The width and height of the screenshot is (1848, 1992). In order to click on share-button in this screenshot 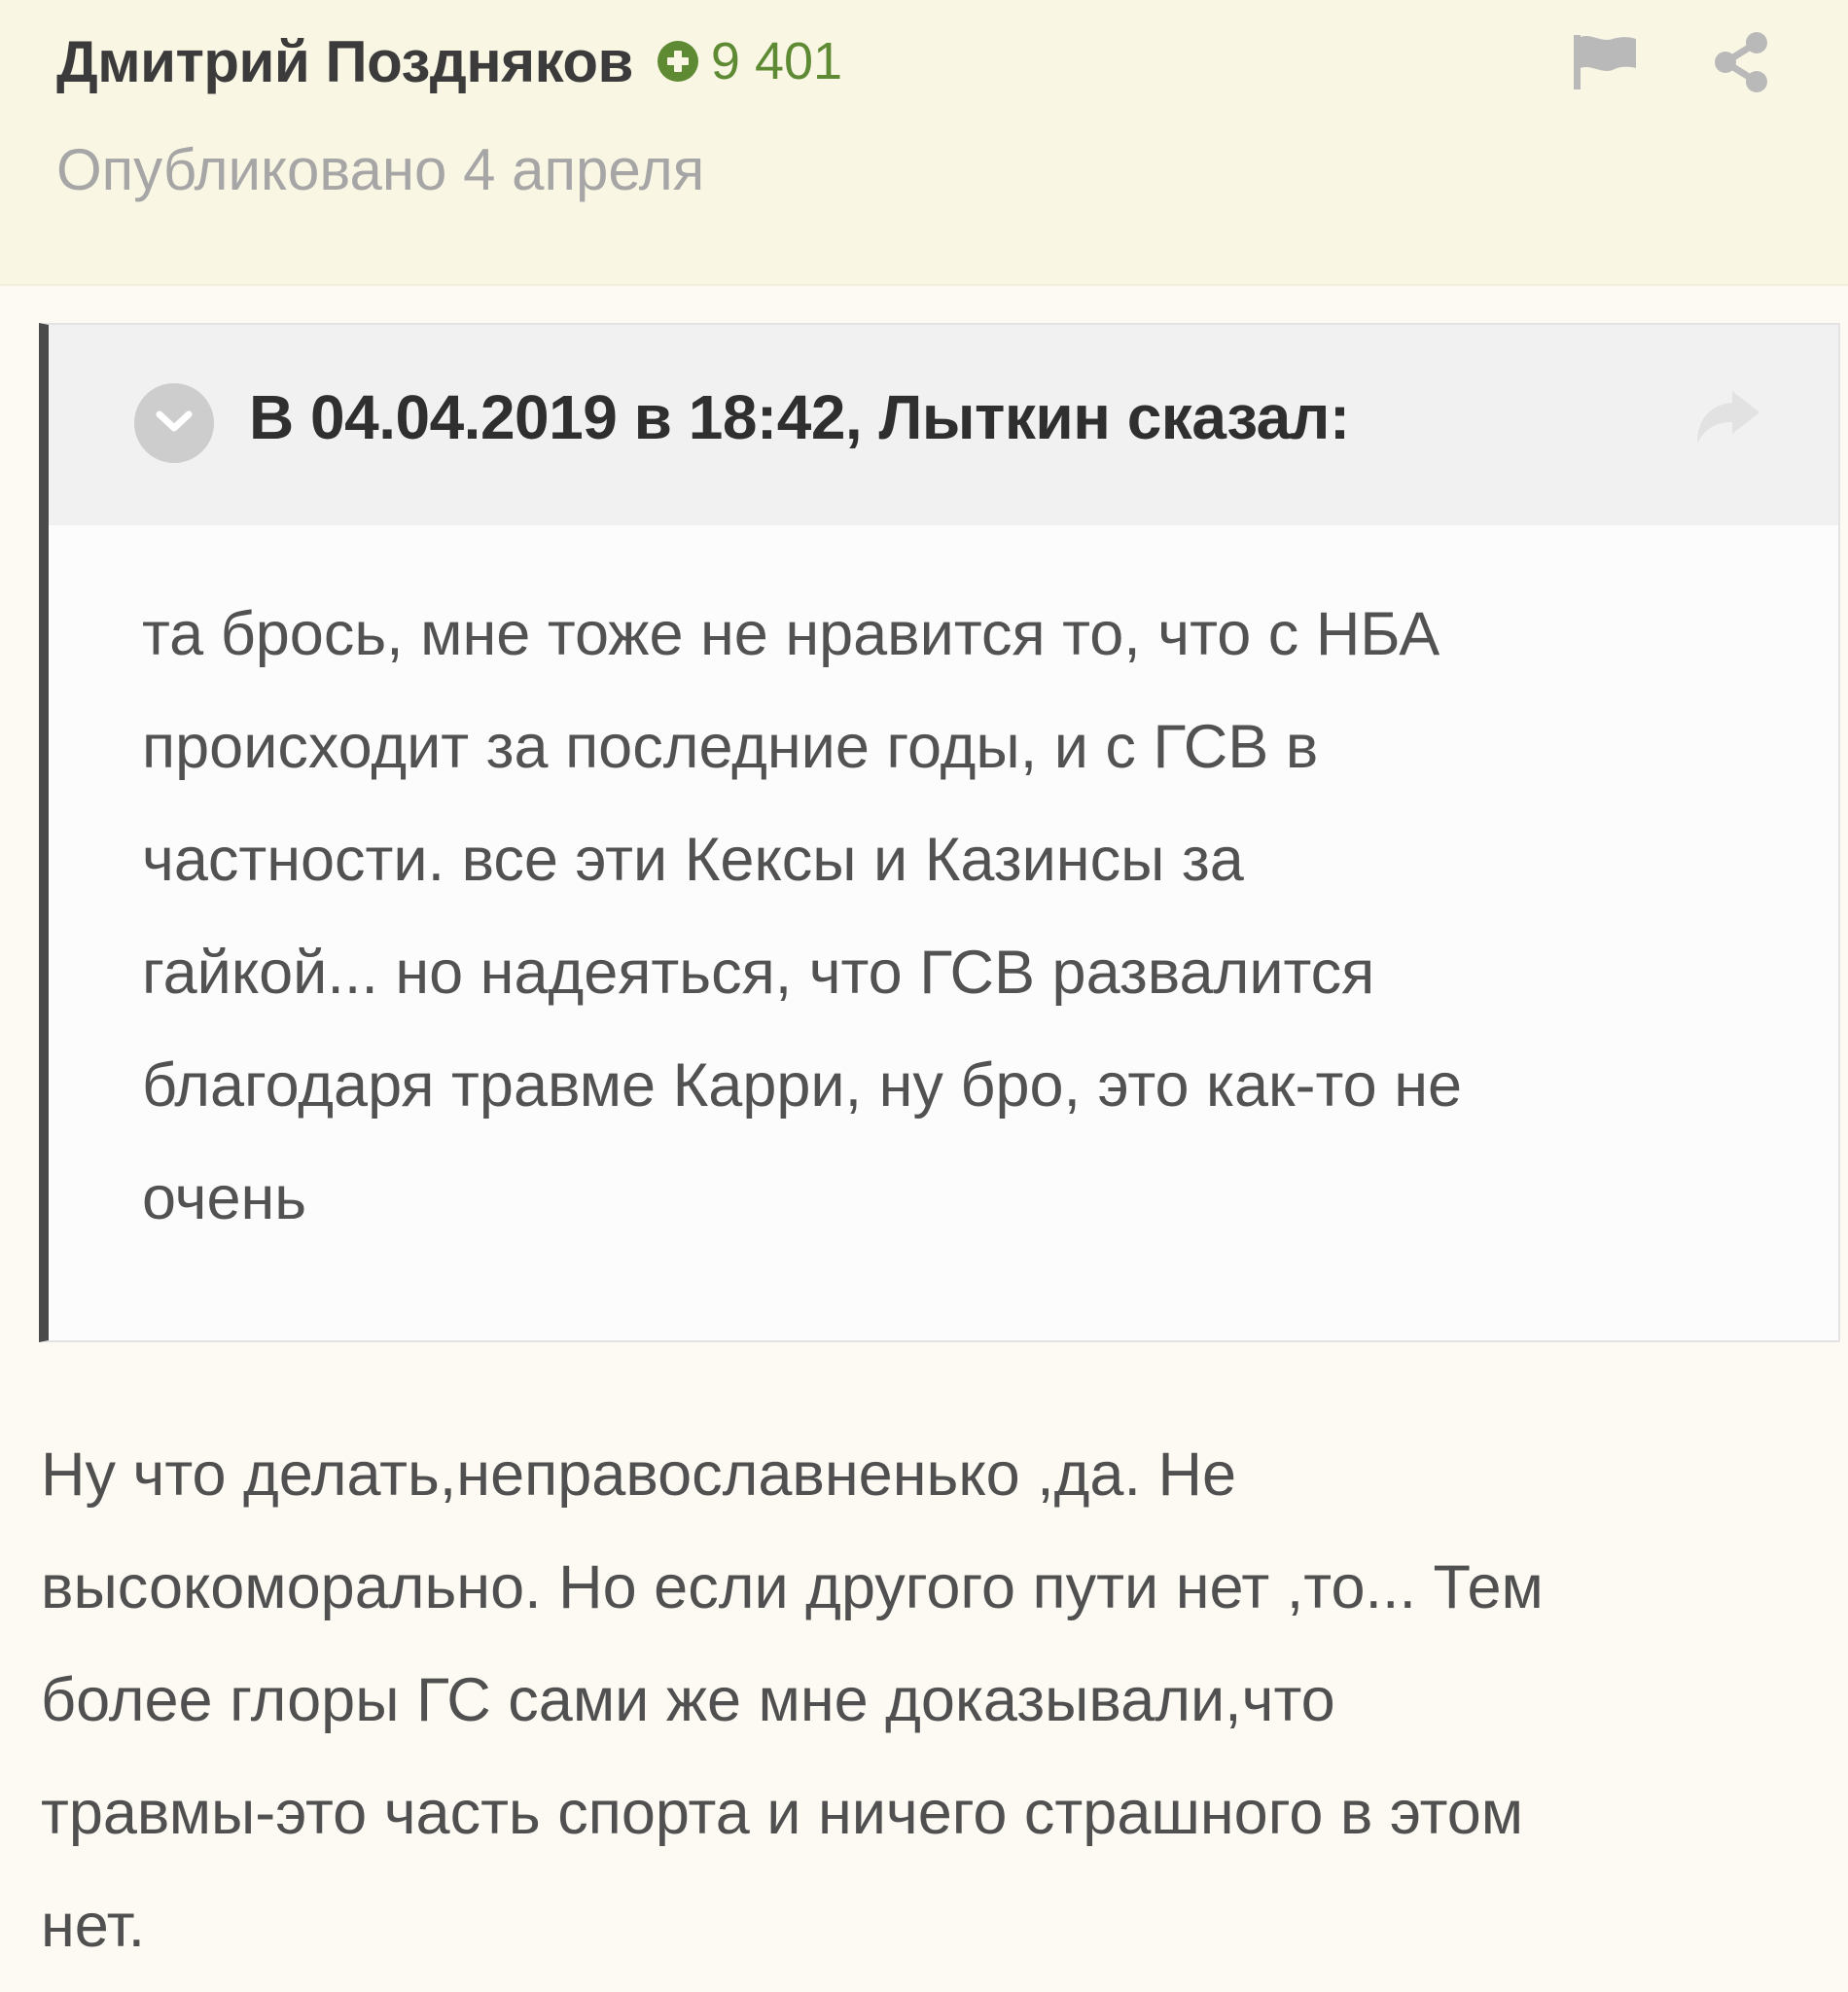, I will do `click(1741, 64)`.